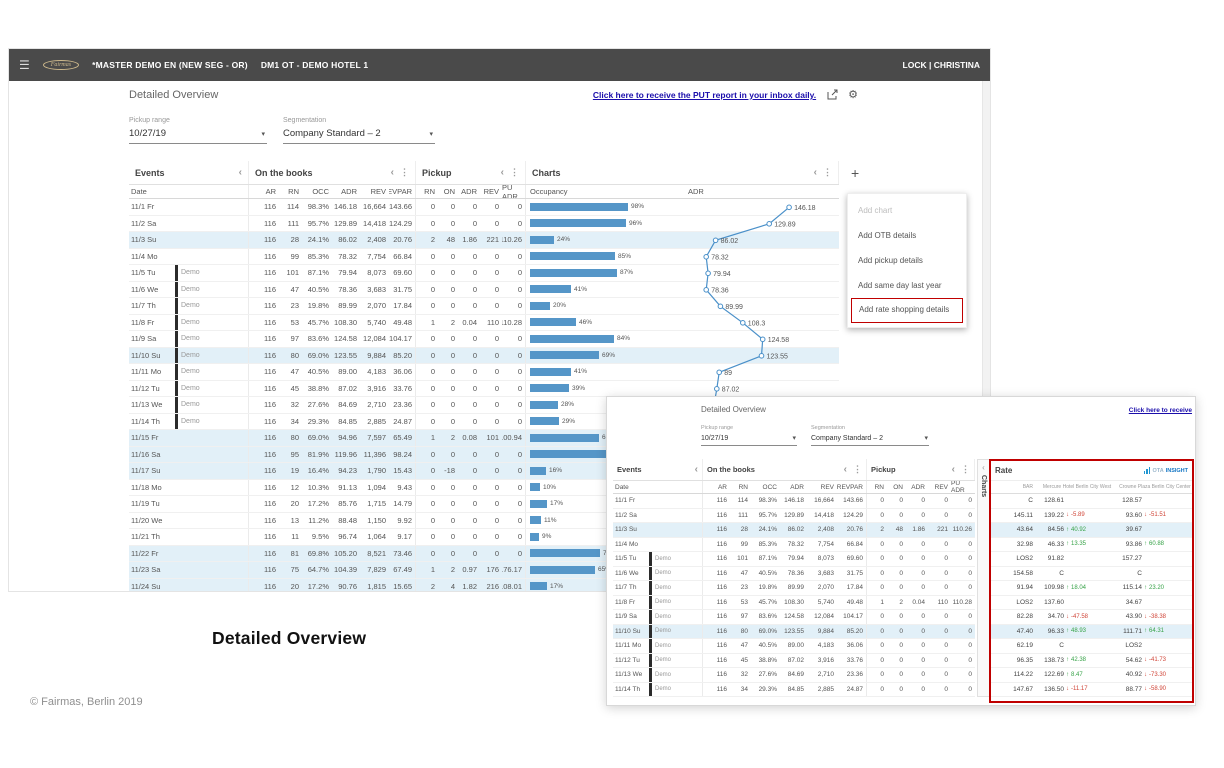  I want to click on otb-cell: 94.23, so click(347, 471).